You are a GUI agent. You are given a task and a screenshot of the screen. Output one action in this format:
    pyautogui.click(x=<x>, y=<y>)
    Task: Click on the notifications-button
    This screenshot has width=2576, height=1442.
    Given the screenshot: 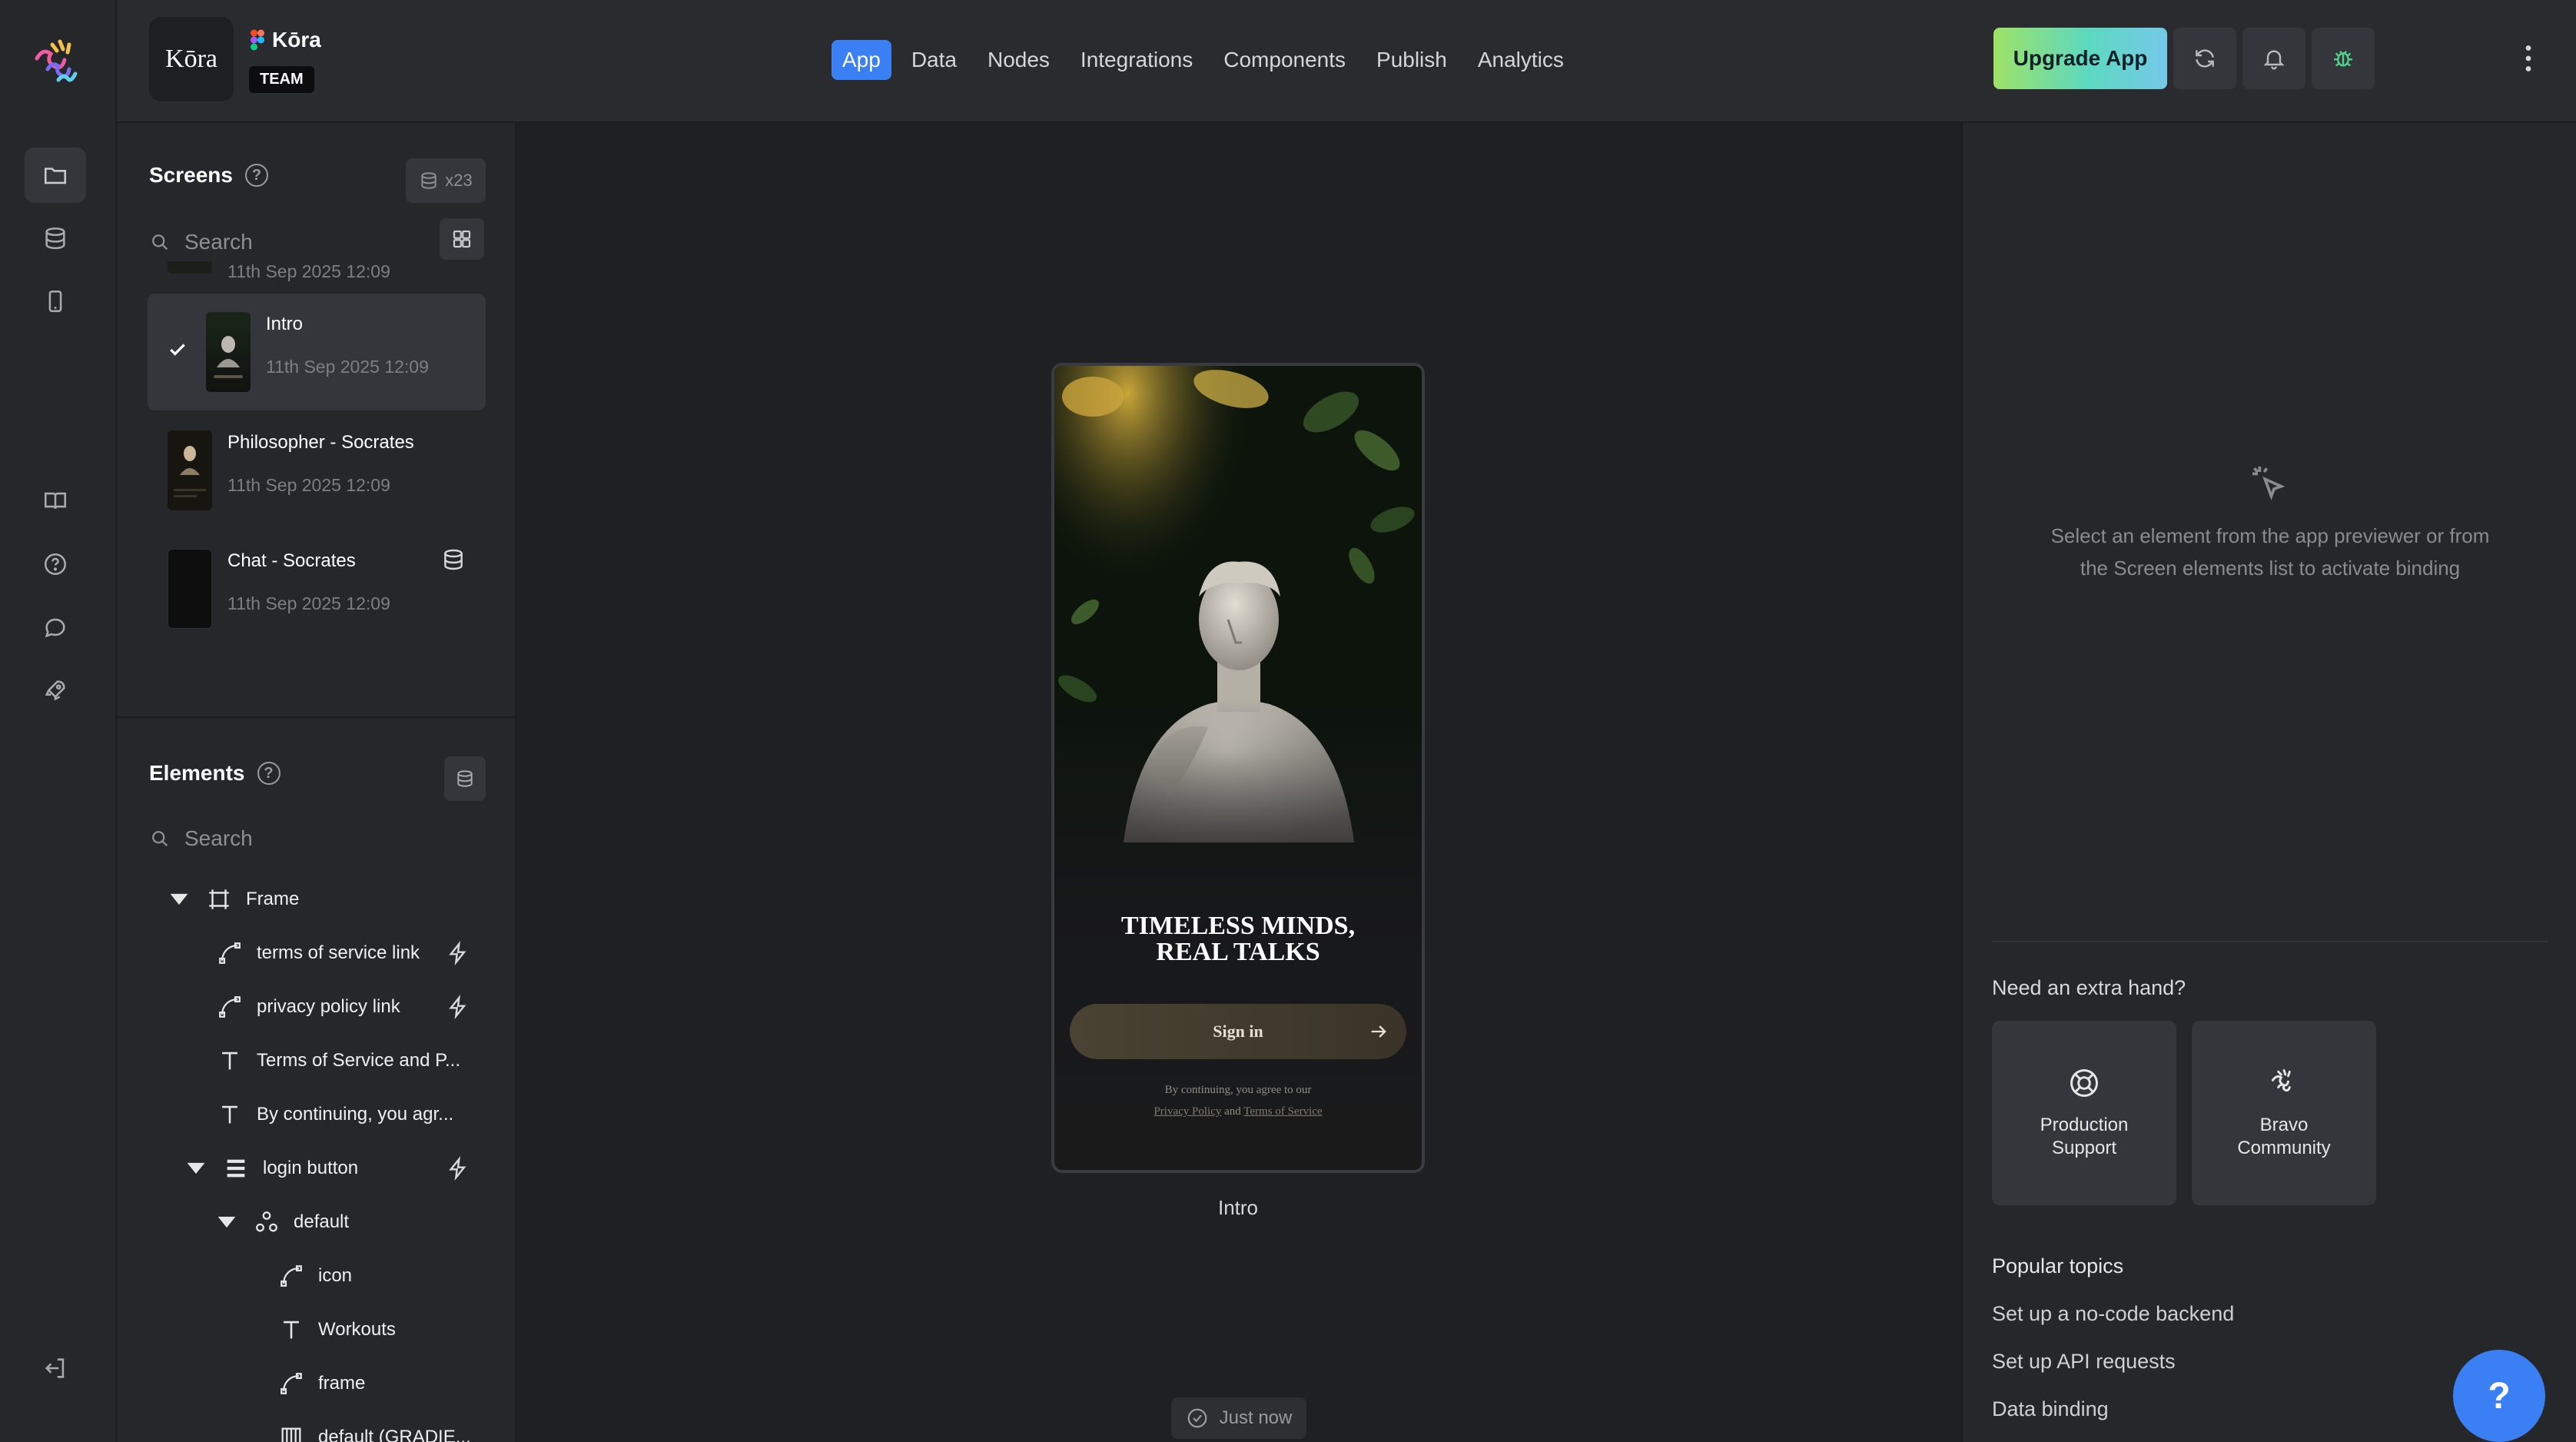 What is the action you would take?
    pyautogui.click(x=2273, y=58)
    